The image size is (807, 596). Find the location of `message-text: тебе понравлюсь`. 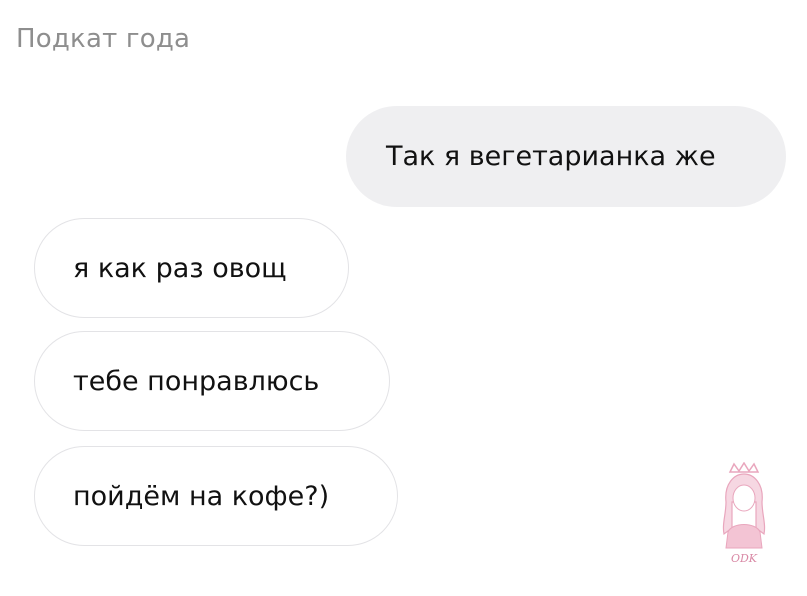

message-text: тебе понравлюсь is located at coordinates (196, 381).